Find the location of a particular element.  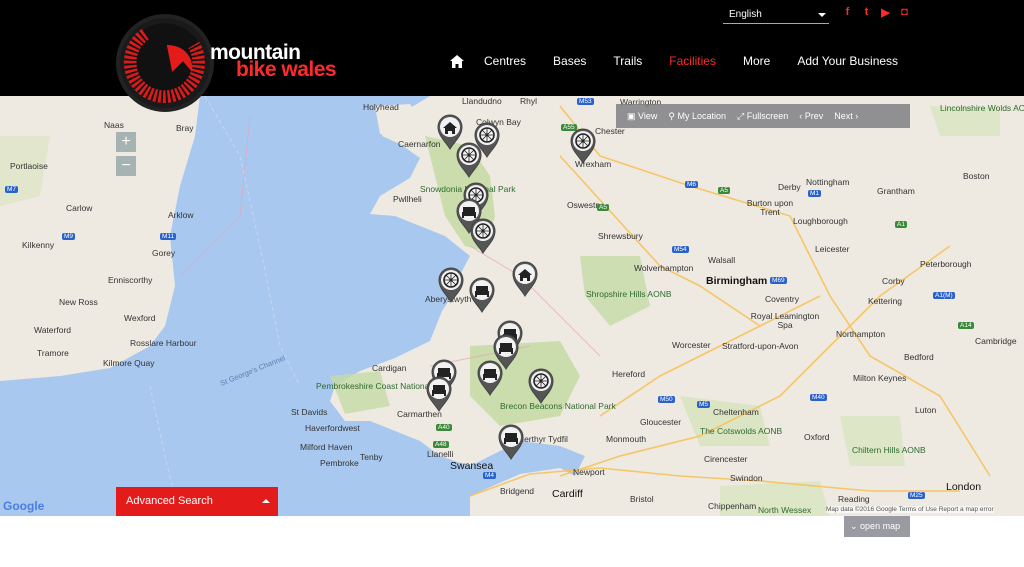

map-label-milford-haven: Milford Haven is located at coordinates (326, 447).